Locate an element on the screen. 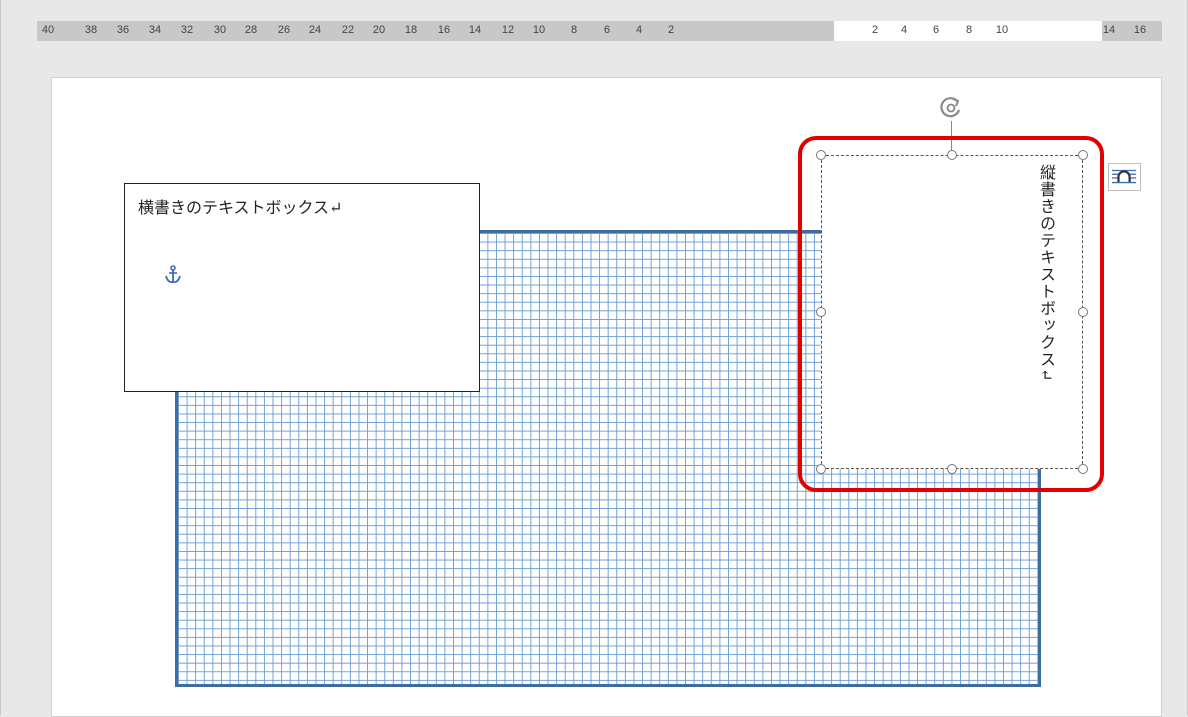 The image size is (1188, 717). layout-options-button is located at coordinates (1124, 177).